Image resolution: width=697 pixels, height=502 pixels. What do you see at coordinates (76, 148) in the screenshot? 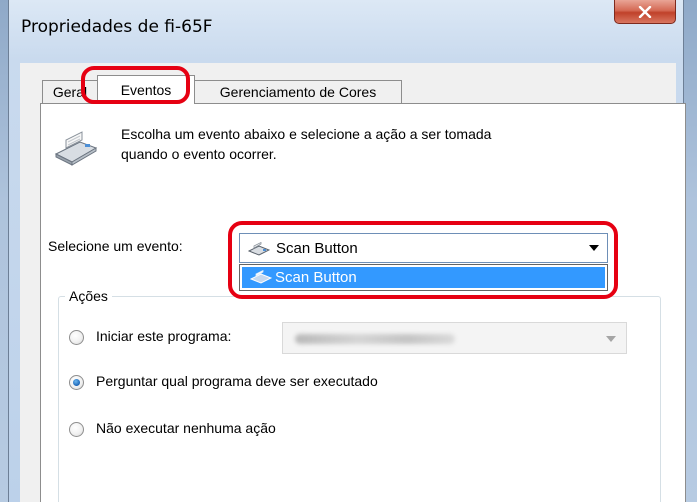
I see `scanner-icon` at bounding box center [76, 148].